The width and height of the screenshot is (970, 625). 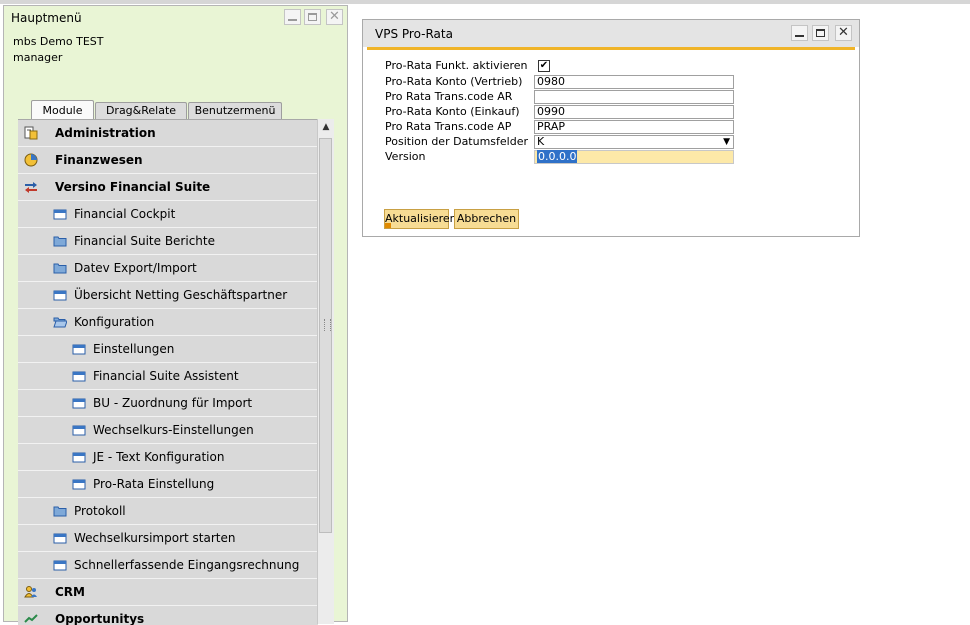 What do you see at coordinates (634, 157) in the screenshot?
I see `version-field: 0.0.0.0` at bounding box center [634, 157].